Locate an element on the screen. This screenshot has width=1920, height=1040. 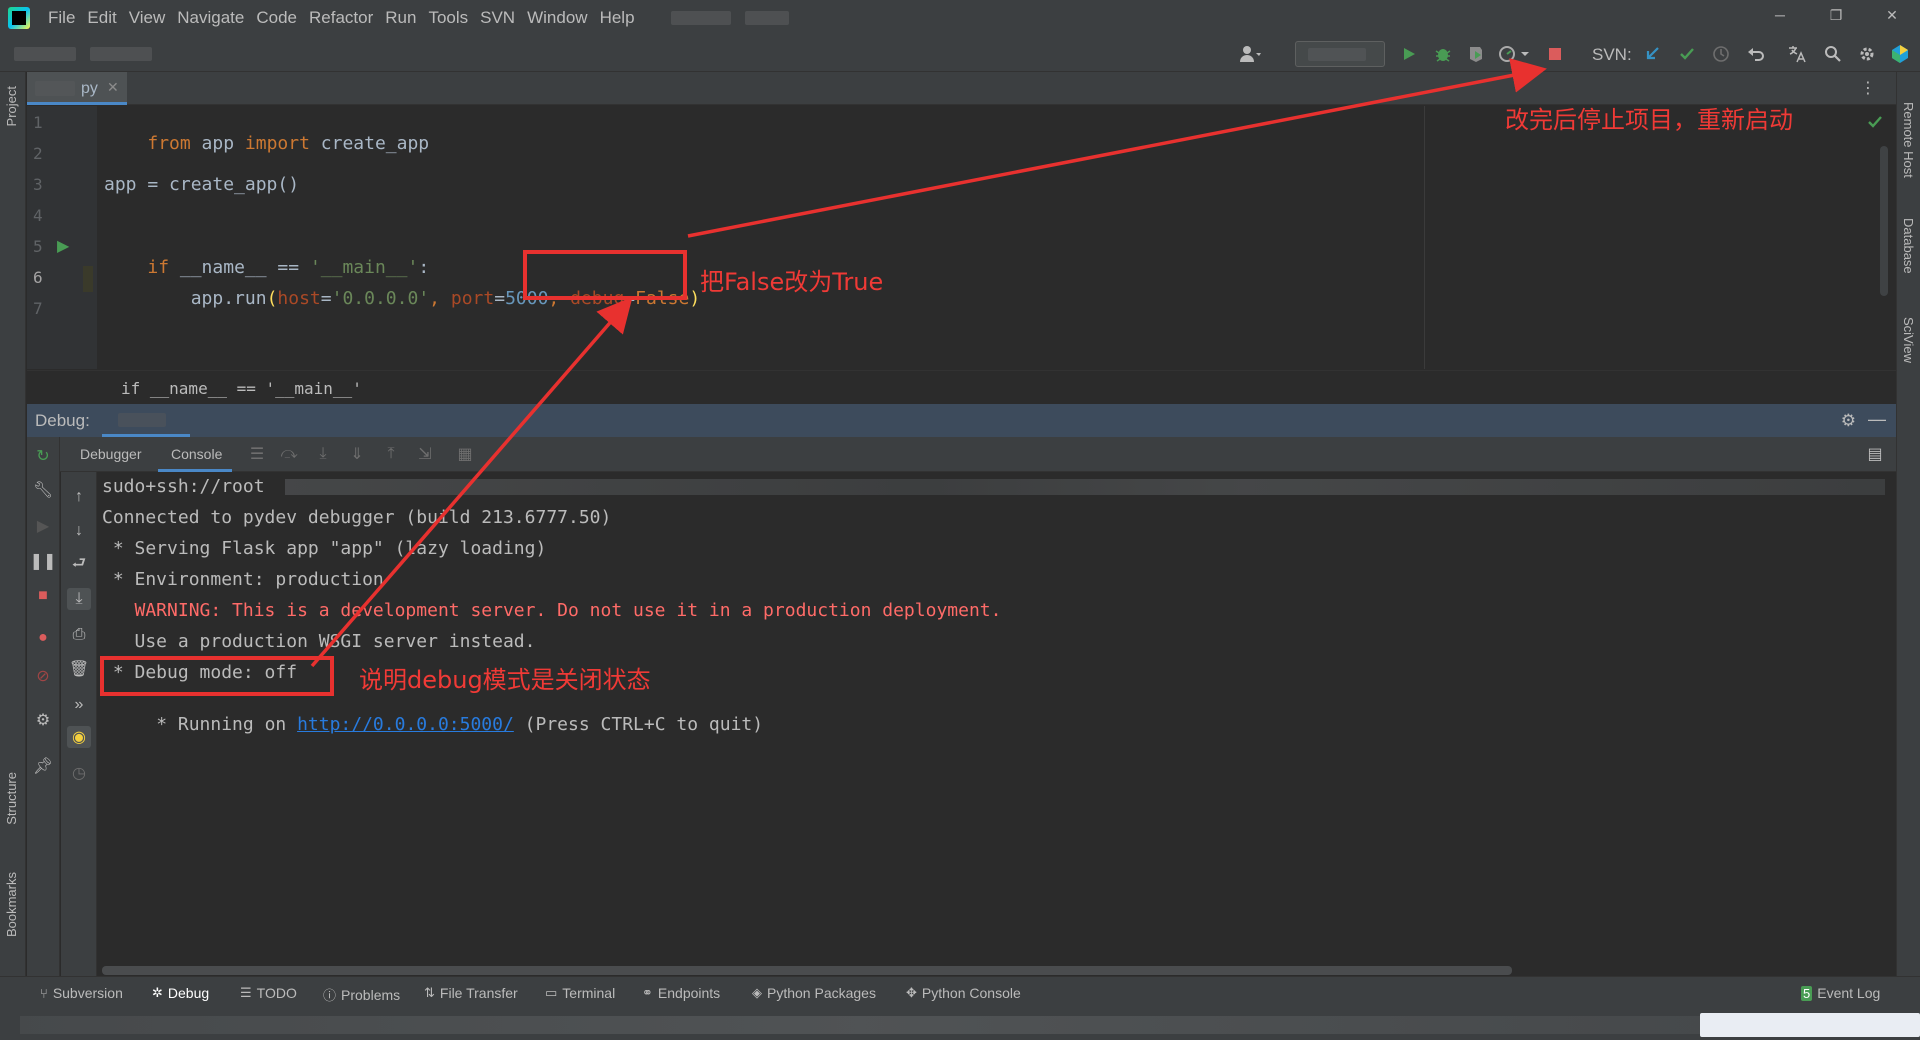
server-url-link: http://0.0.0.0:5000/ is located at coordinates (405, 724).